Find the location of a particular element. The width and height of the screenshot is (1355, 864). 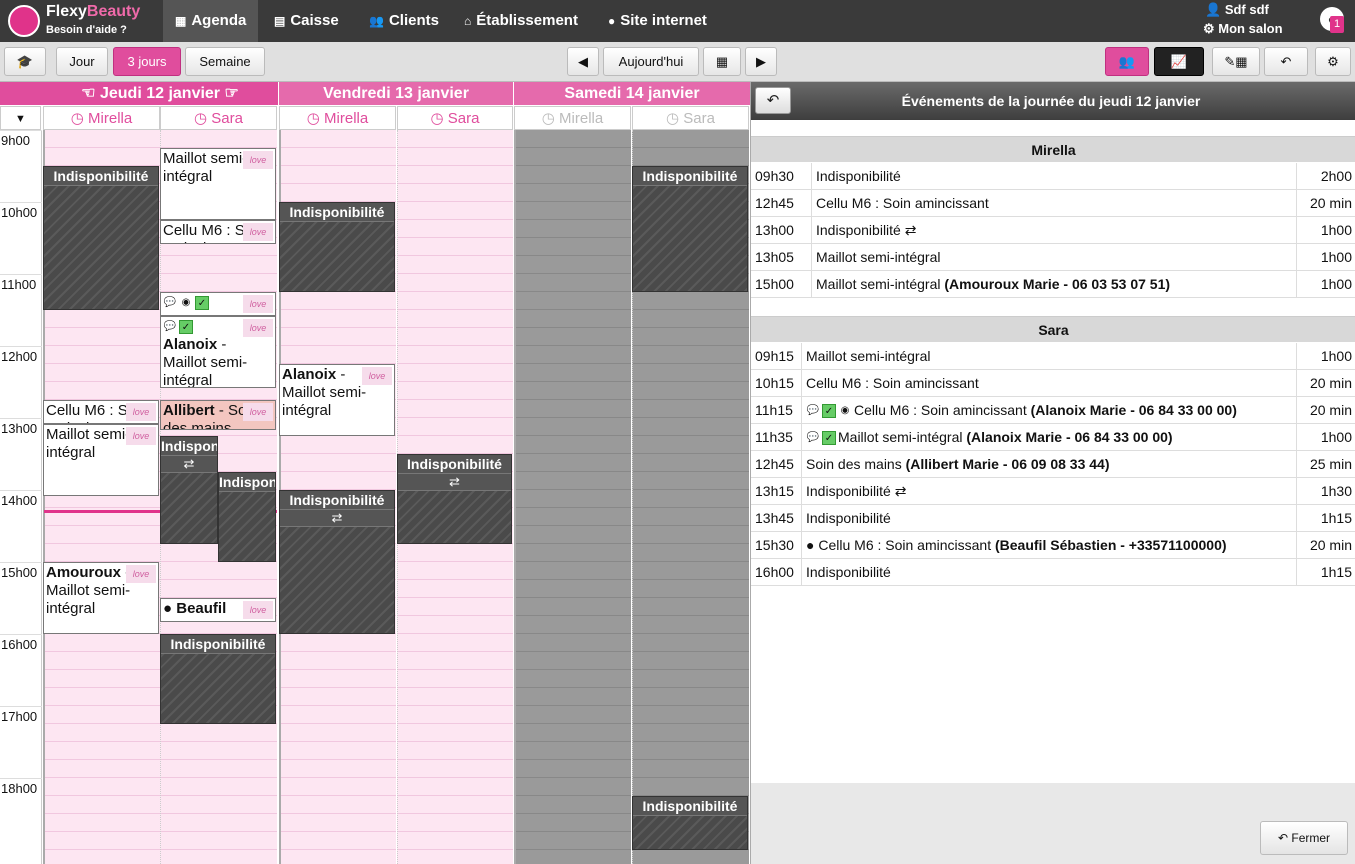

tab-caisse: ▤ Caisse is located at coordinates (306, 21).